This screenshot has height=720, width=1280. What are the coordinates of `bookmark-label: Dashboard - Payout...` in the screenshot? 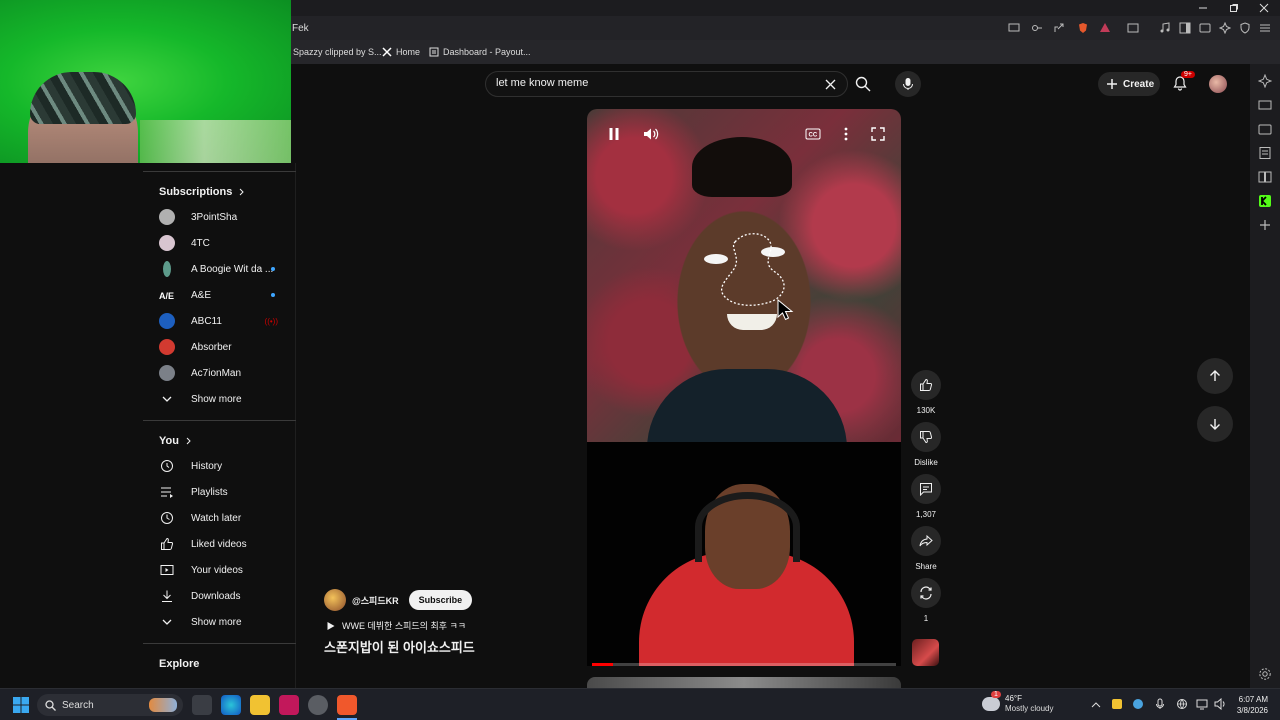 It's located at (487, 52).